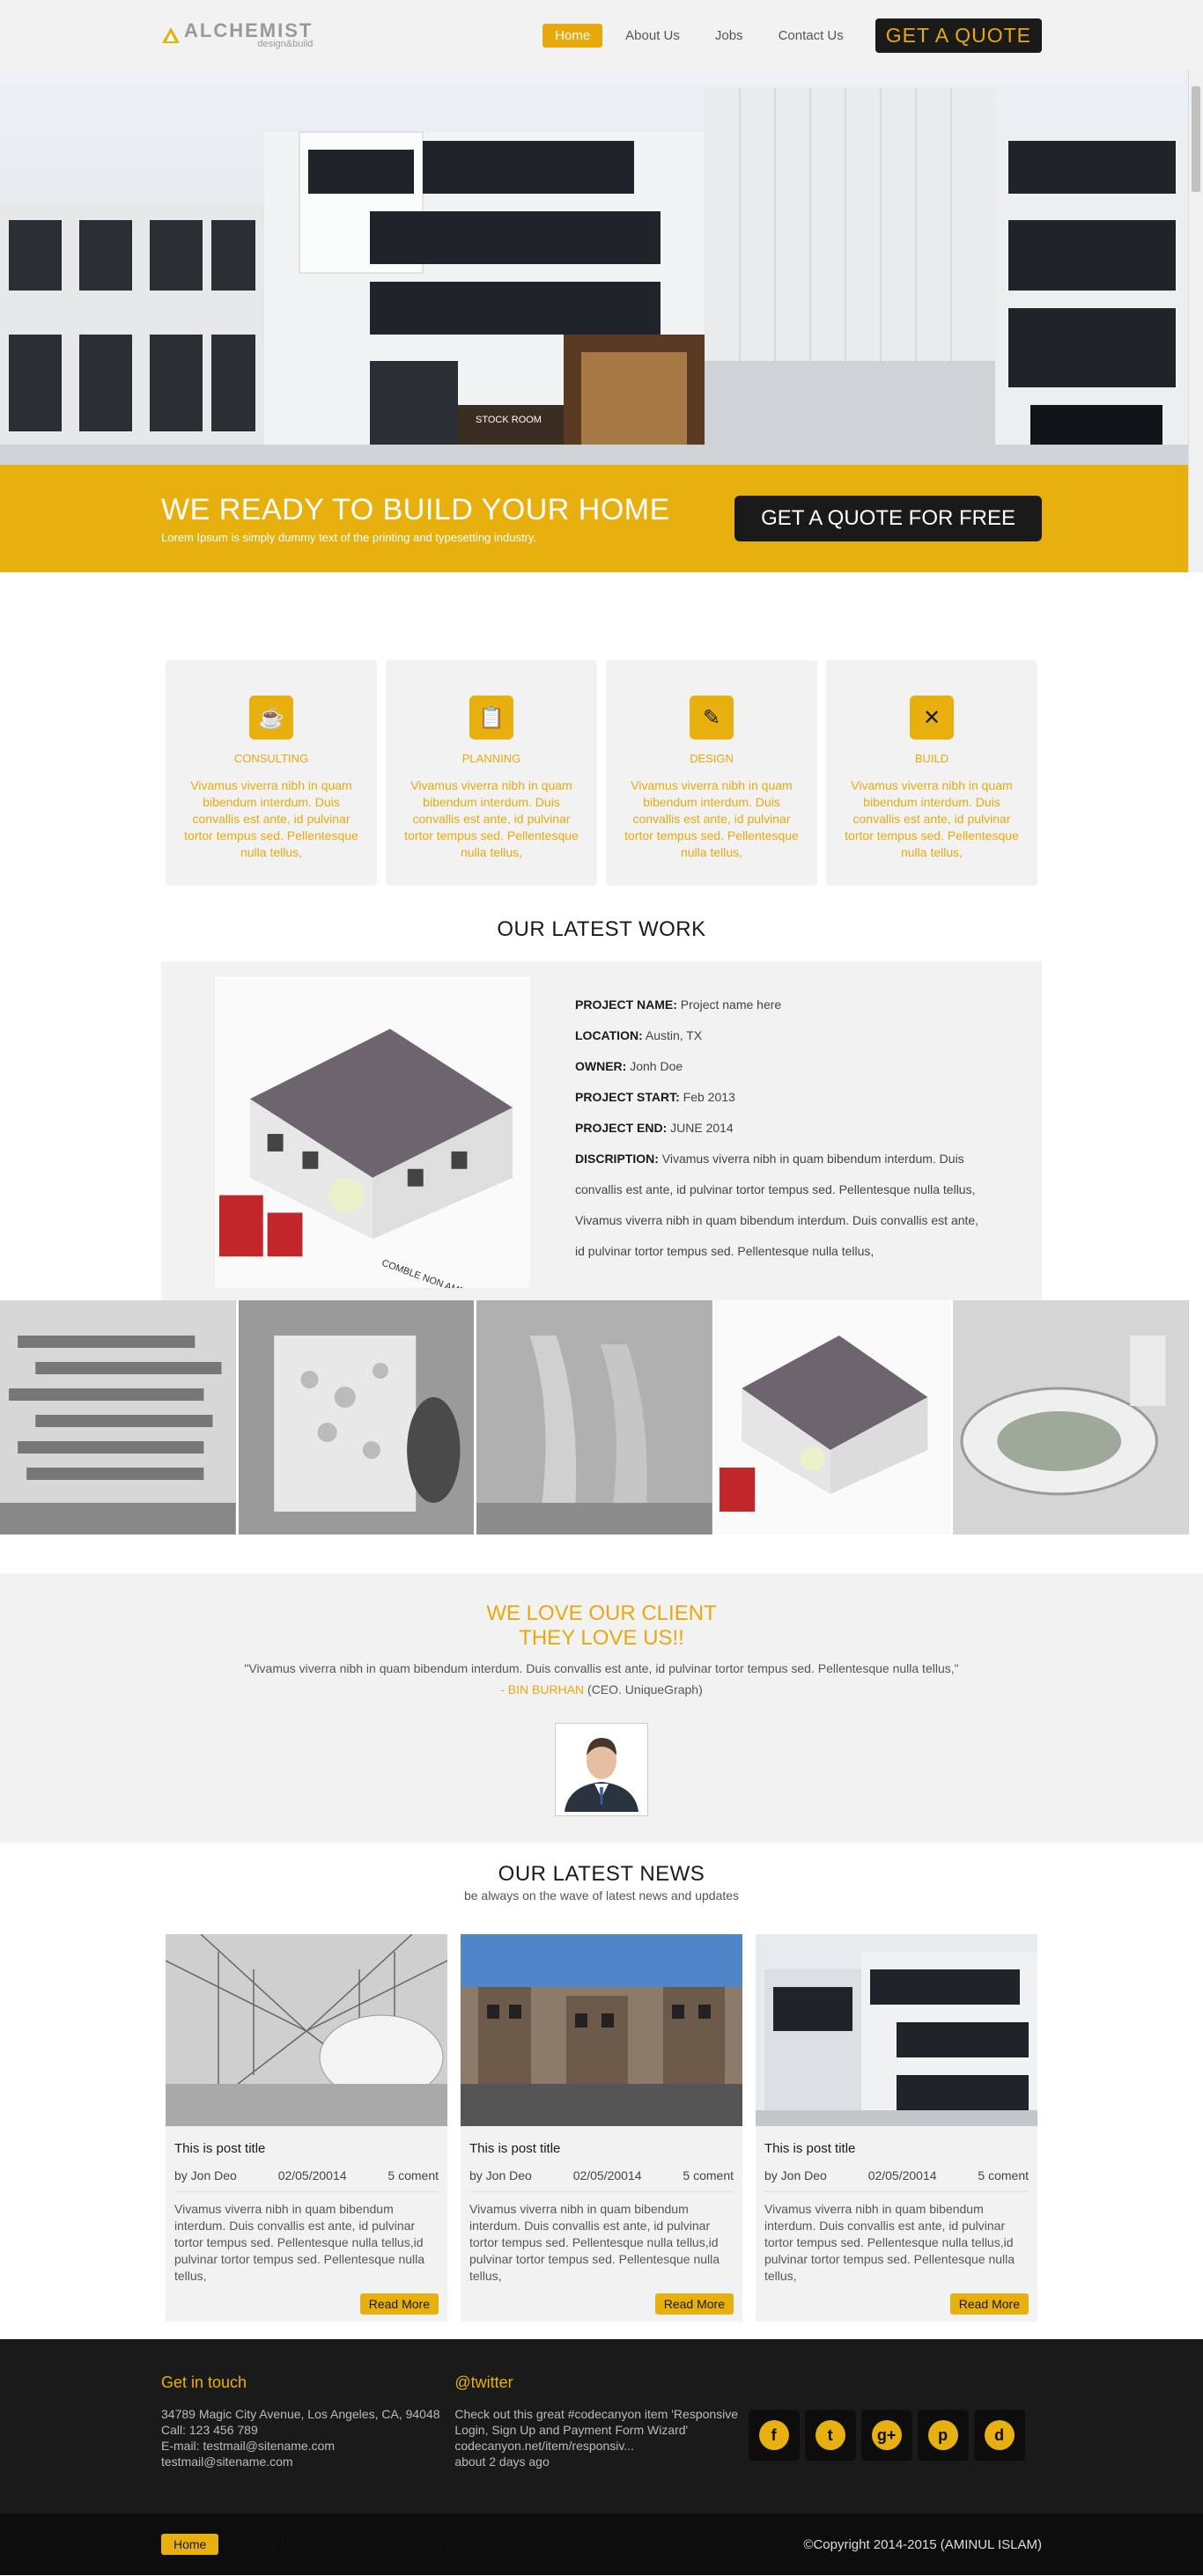 The height and width of the screenshot is (2576, 1203). I want to click on avatar, so click(601, 1770).